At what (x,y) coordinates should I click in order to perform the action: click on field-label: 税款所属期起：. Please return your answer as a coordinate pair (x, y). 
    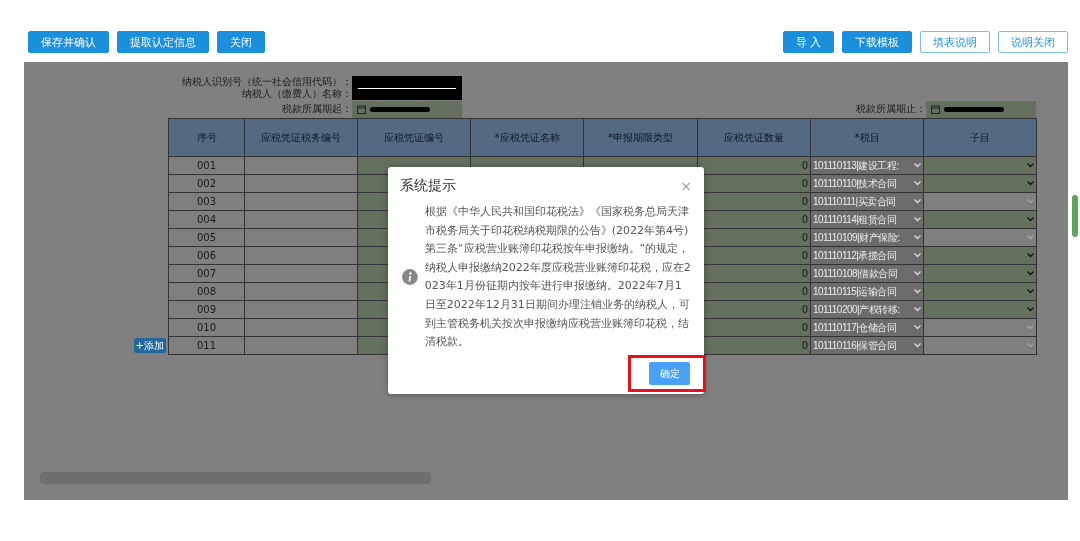
    Looking at the image, I should click on (316, 109).